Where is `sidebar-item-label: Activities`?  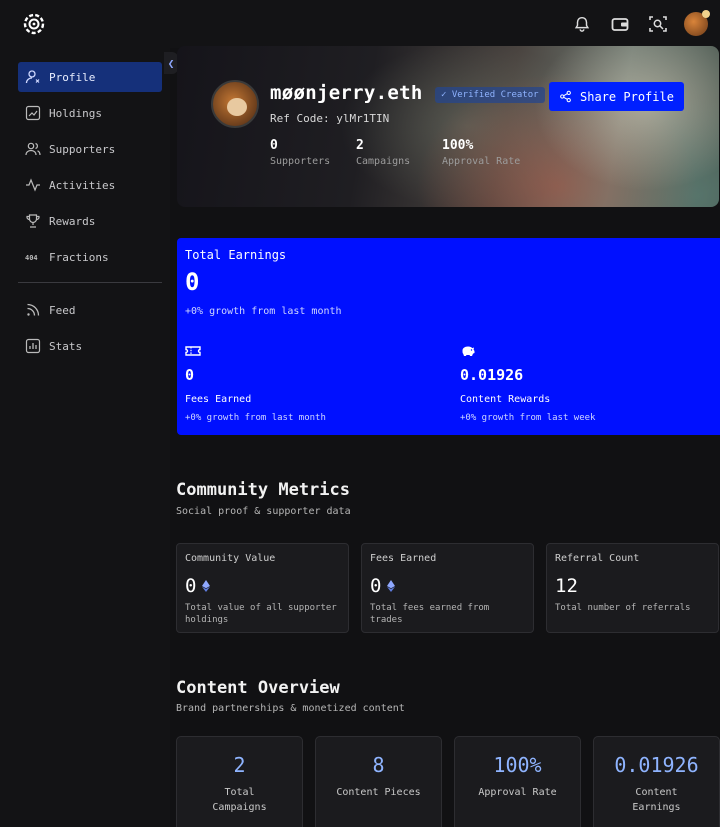 sidebar-item-label: Activities is located at coordinates (82, 185).